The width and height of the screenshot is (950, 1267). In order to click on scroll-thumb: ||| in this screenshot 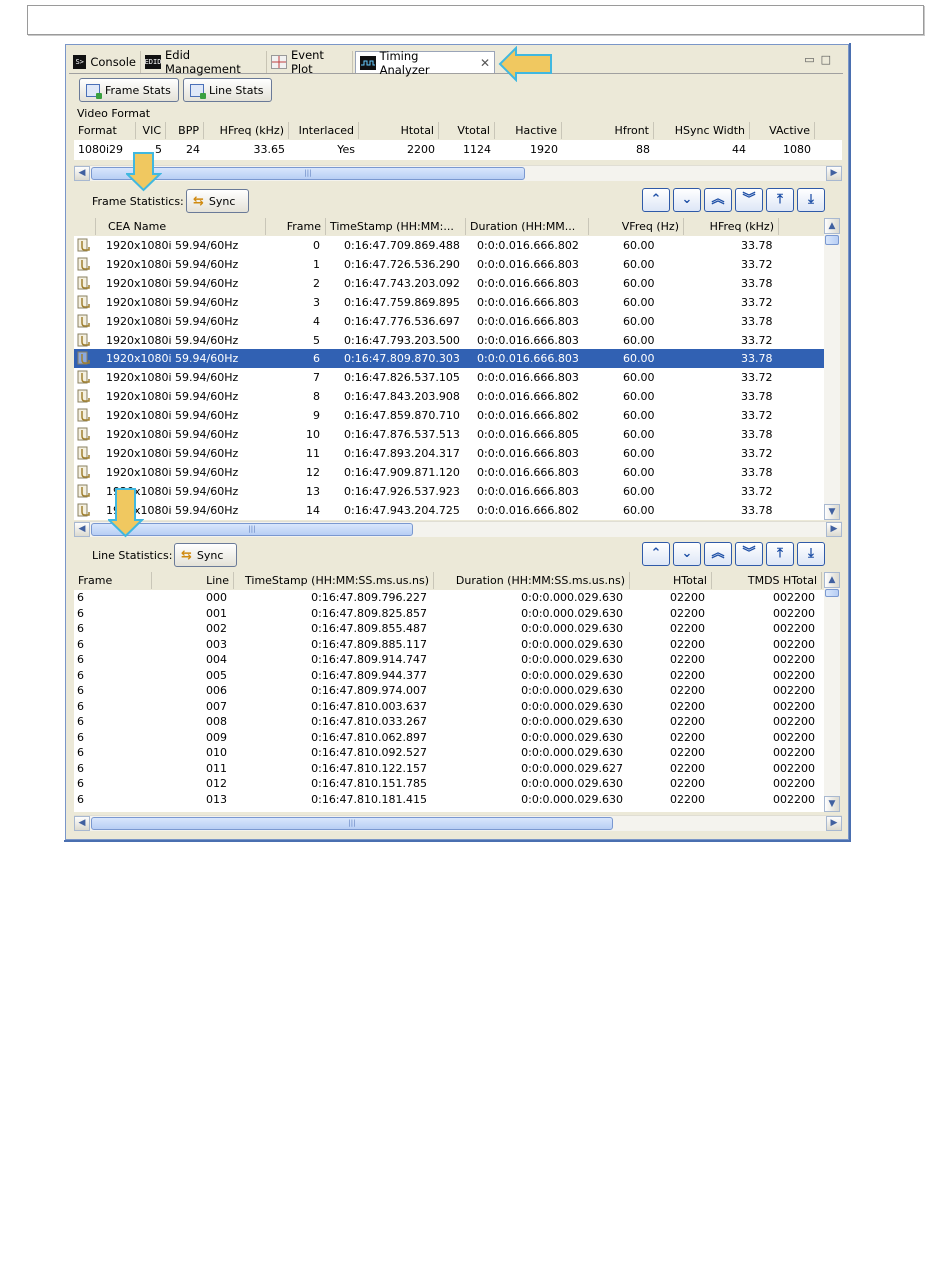, I will do `click(352, 823)`.